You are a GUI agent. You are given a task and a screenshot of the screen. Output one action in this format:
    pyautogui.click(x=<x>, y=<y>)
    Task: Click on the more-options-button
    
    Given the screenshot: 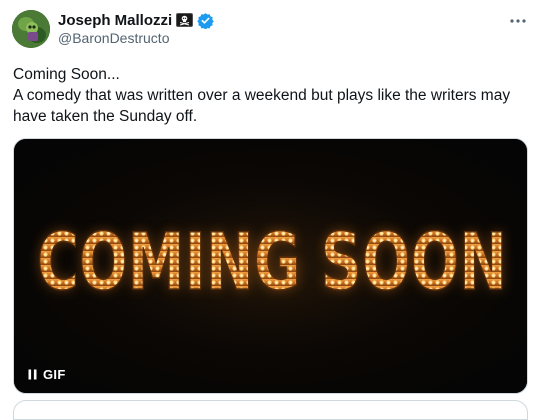 What is the action you would take?
    pyautogui.click(x=518, y=20)
    